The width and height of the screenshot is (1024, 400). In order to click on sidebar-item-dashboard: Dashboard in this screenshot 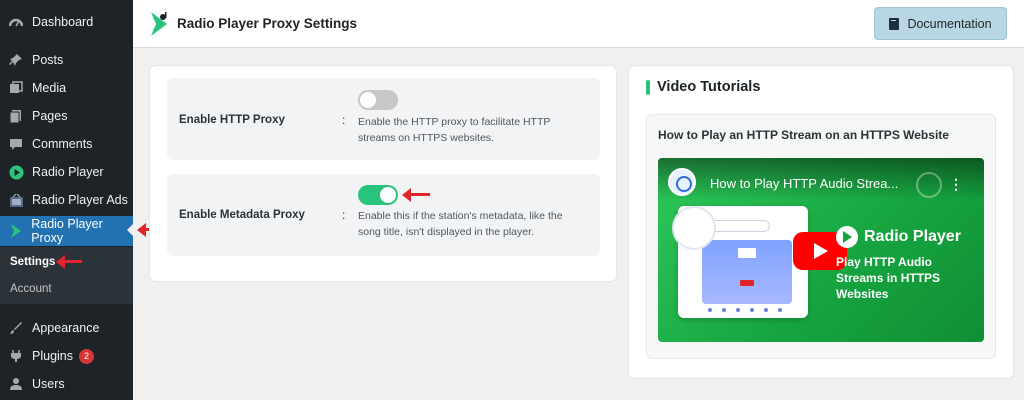, I will do `click(66, 22)`.